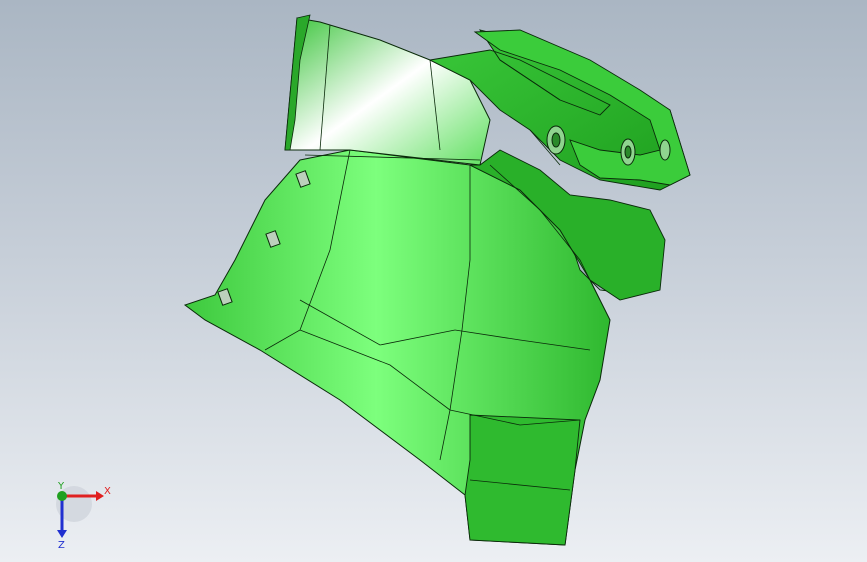 This screenshot has width=867, height=562. Describe the element at coordinates (61, 486) in the screenshot. I see `y-axis-label: Y` at that location.